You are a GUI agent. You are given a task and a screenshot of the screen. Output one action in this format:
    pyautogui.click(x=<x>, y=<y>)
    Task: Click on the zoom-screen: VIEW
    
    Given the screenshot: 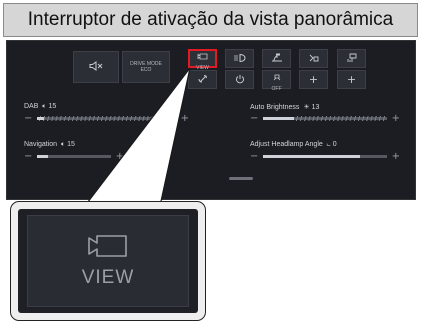 What is the action you would take?
    pyautogui.click(x=108, y=261)
    